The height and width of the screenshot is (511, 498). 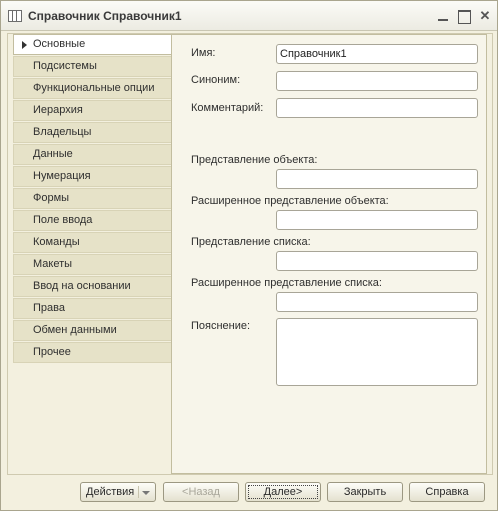 I want to click on object-presentation-field, so click(x=377, y=179).